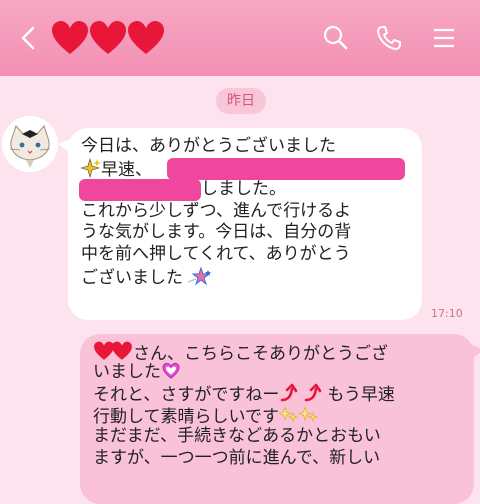  What do you see at coordinates (245, 276) in the screenshot?
I see `message-line: ございました` at bounding box center [245, 276].